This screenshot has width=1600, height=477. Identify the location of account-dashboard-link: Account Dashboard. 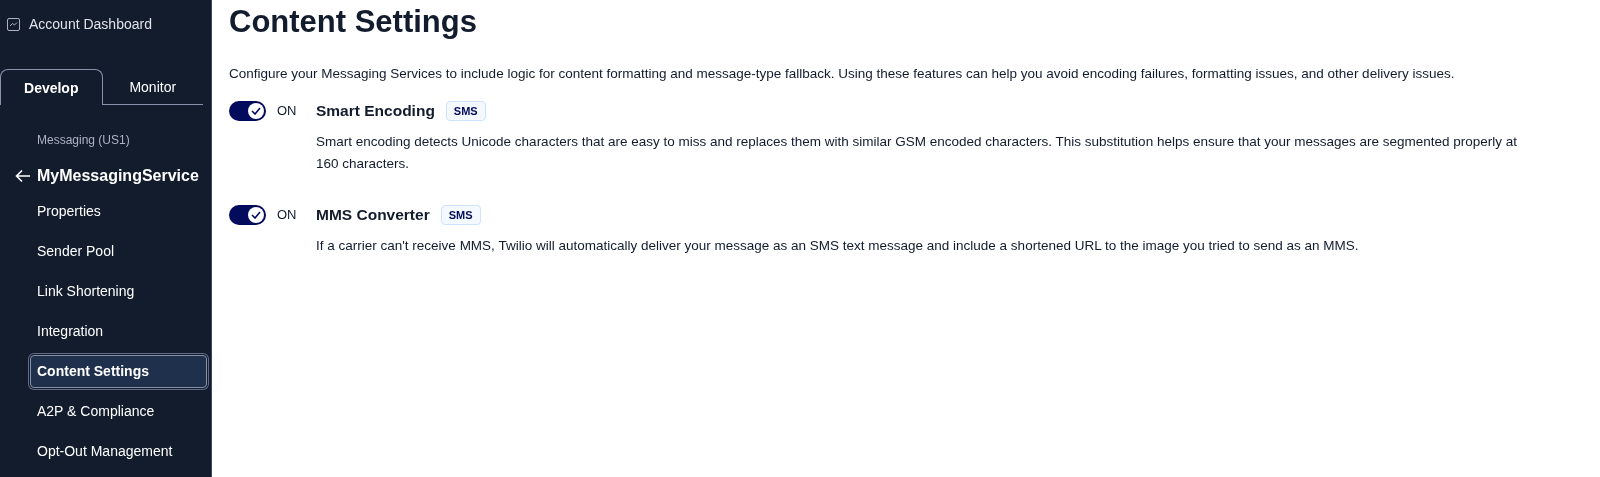
(105, 16).